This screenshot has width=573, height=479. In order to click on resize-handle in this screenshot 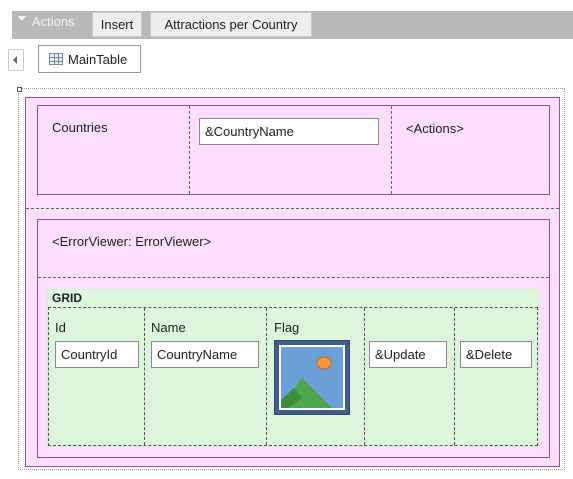, I will do `click(19, 89)`.